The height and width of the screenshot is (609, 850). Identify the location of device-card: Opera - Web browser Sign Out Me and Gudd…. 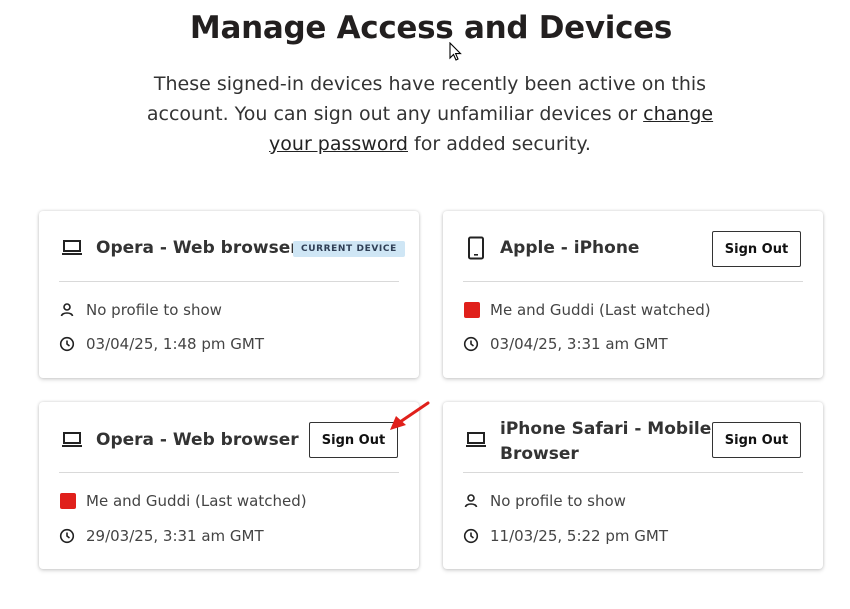
(229, 485).